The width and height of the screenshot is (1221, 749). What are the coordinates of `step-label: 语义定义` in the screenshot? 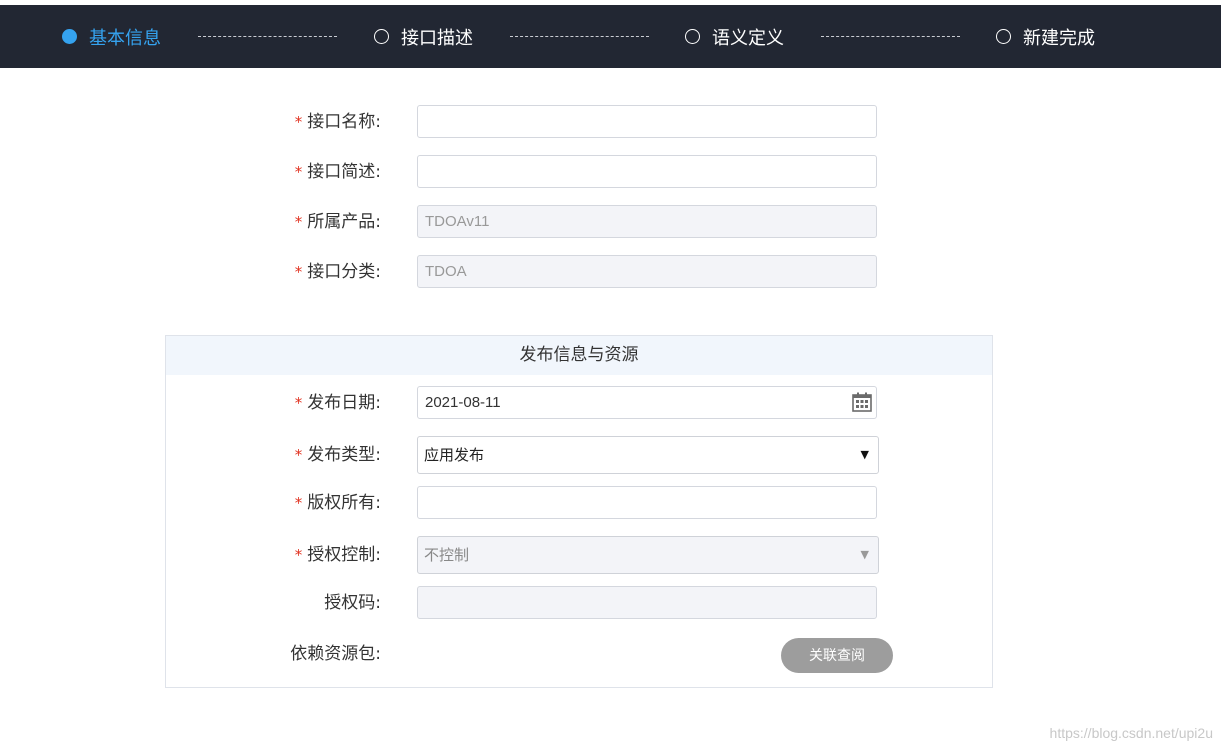 It's located at (748, 38).